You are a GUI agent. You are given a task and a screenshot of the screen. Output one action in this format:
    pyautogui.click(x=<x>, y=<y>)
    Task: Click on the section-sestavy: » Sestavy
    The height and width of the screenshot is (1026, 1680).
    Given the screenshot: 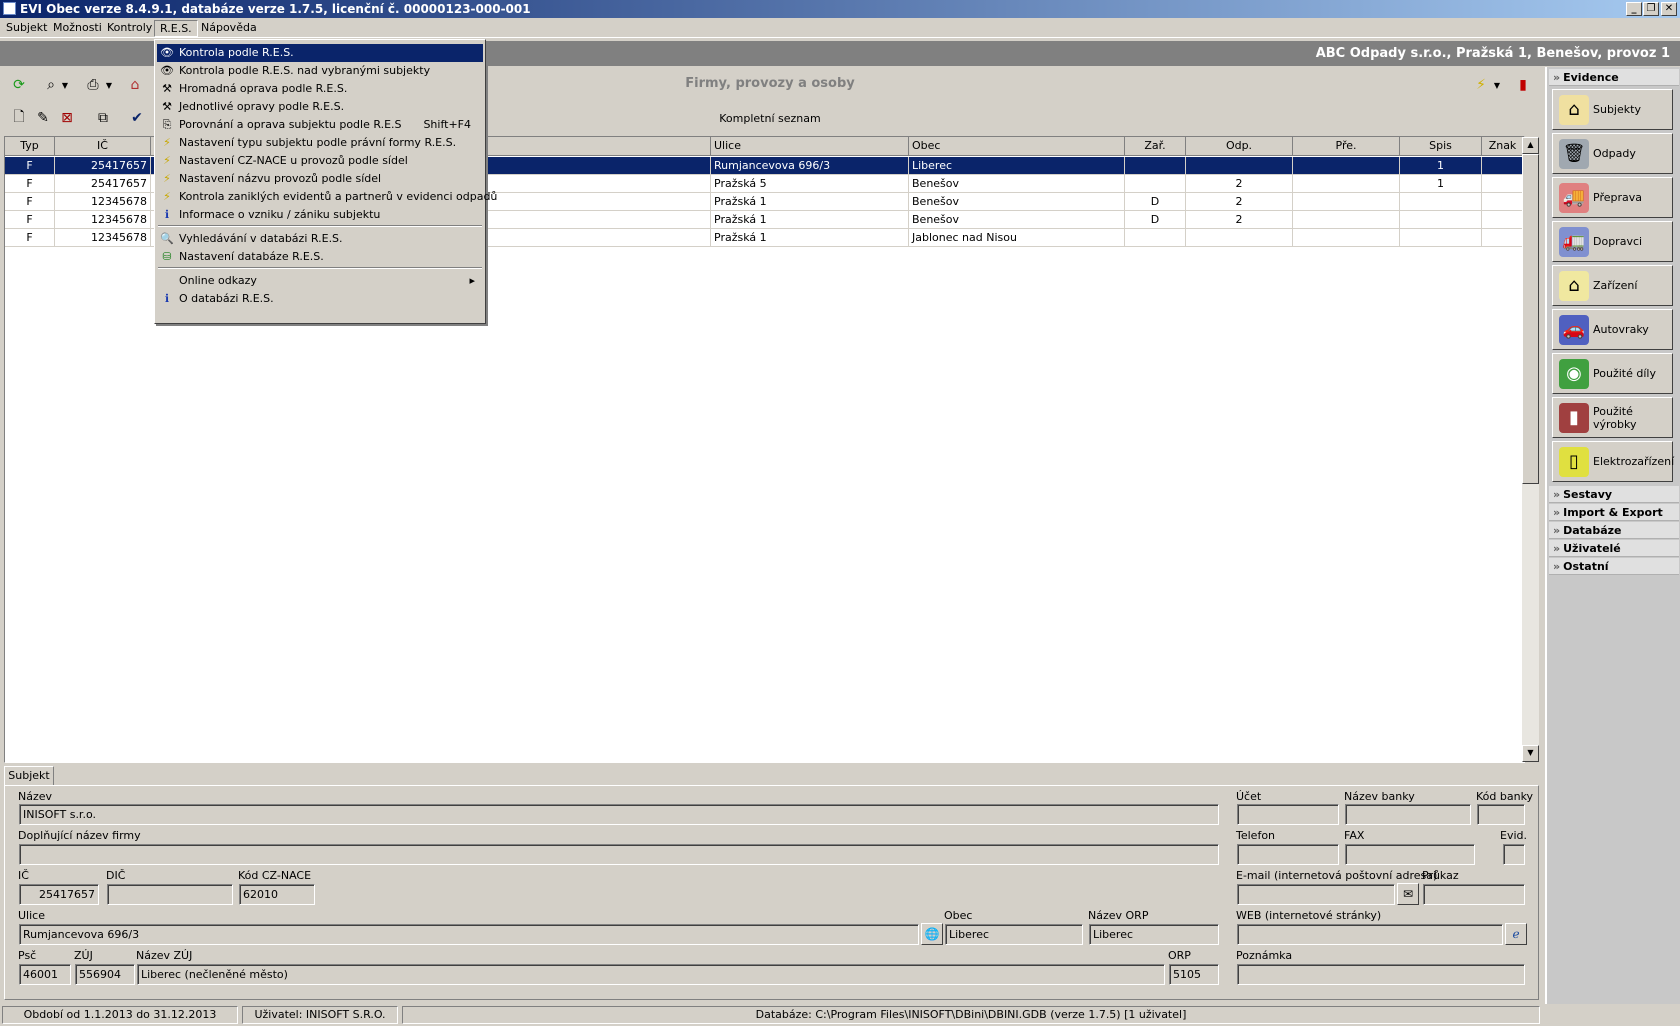 What is the action you would take?
    pyautogui.click(x=1614, y=494)
    